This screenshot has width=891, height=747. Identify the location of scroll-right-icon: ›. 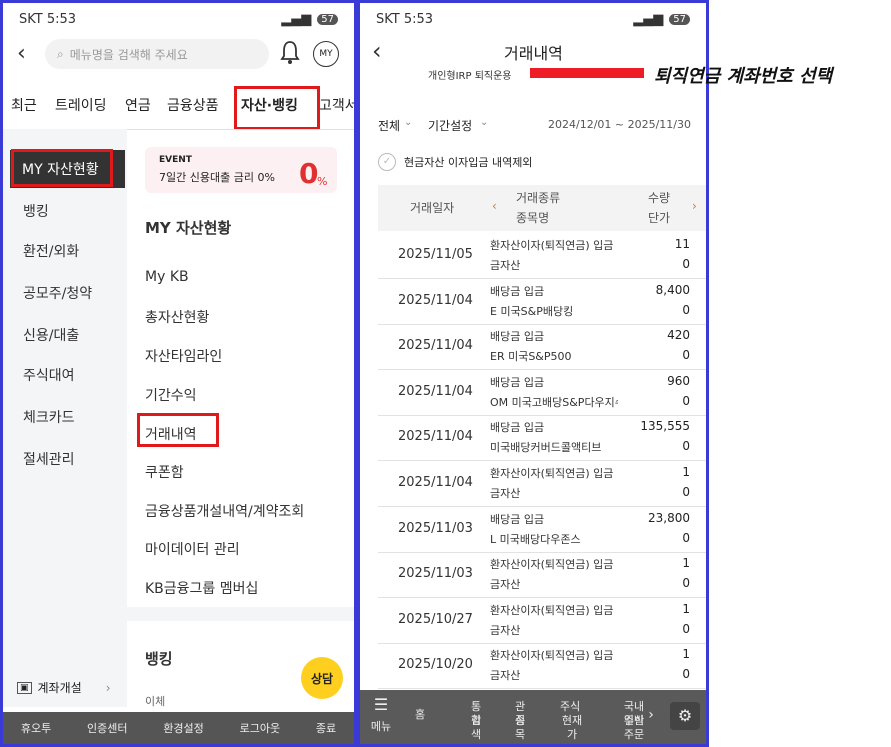
(694, 206).